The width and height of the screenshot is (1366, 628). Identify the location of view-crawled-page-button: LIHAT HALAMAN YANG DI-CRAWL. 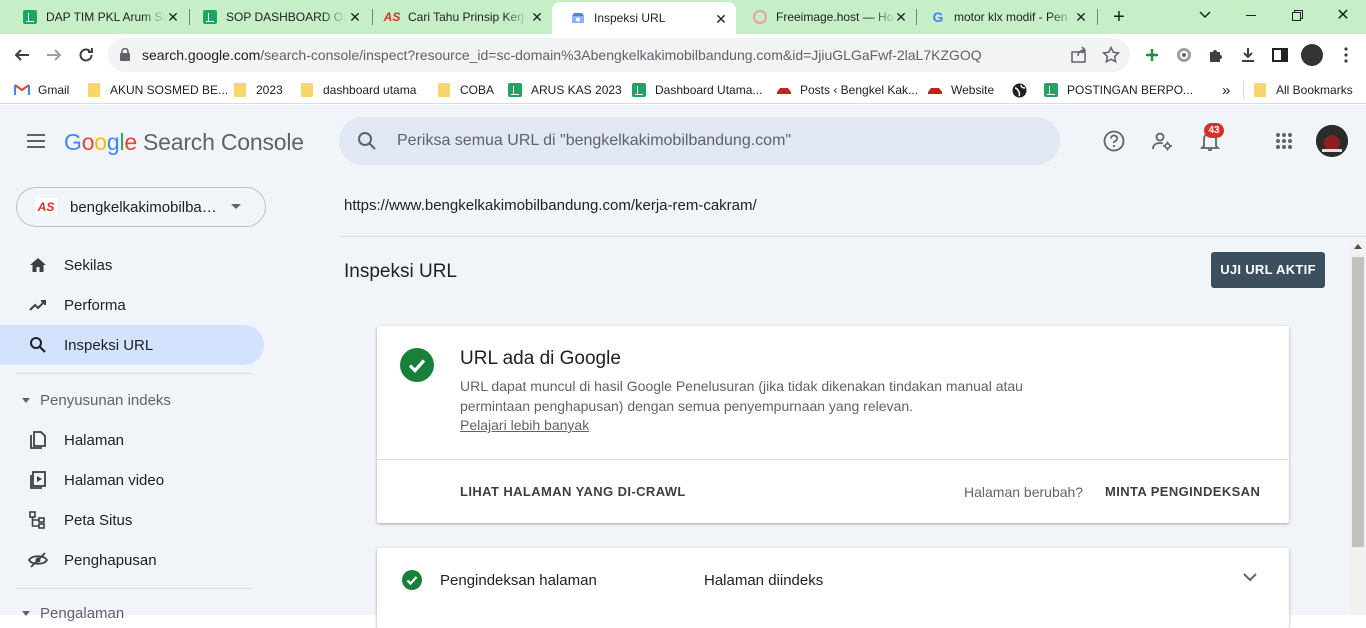
(573, 491).